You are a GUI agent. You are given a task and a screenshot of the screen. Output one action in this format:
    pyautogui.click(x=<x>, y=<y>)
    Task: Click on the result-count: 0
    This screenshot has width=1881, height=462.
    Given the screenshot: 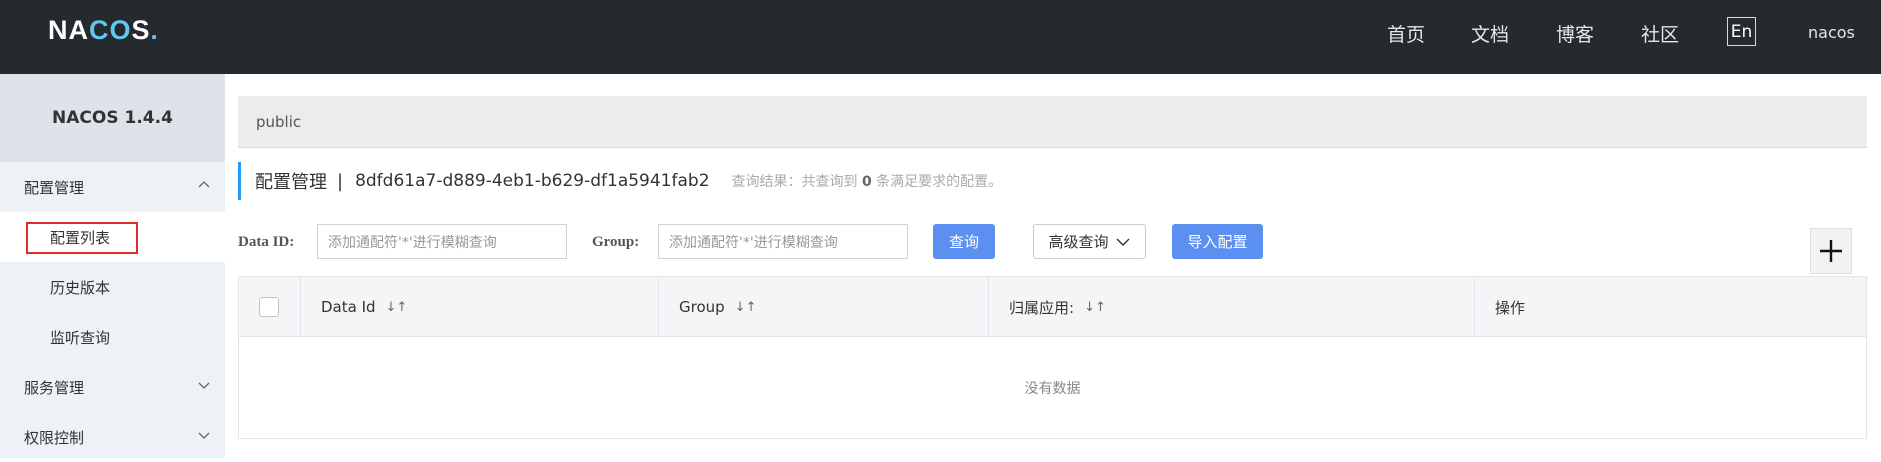 What is the action you would take?
    pyautogui.click(x=866, y=182)
    